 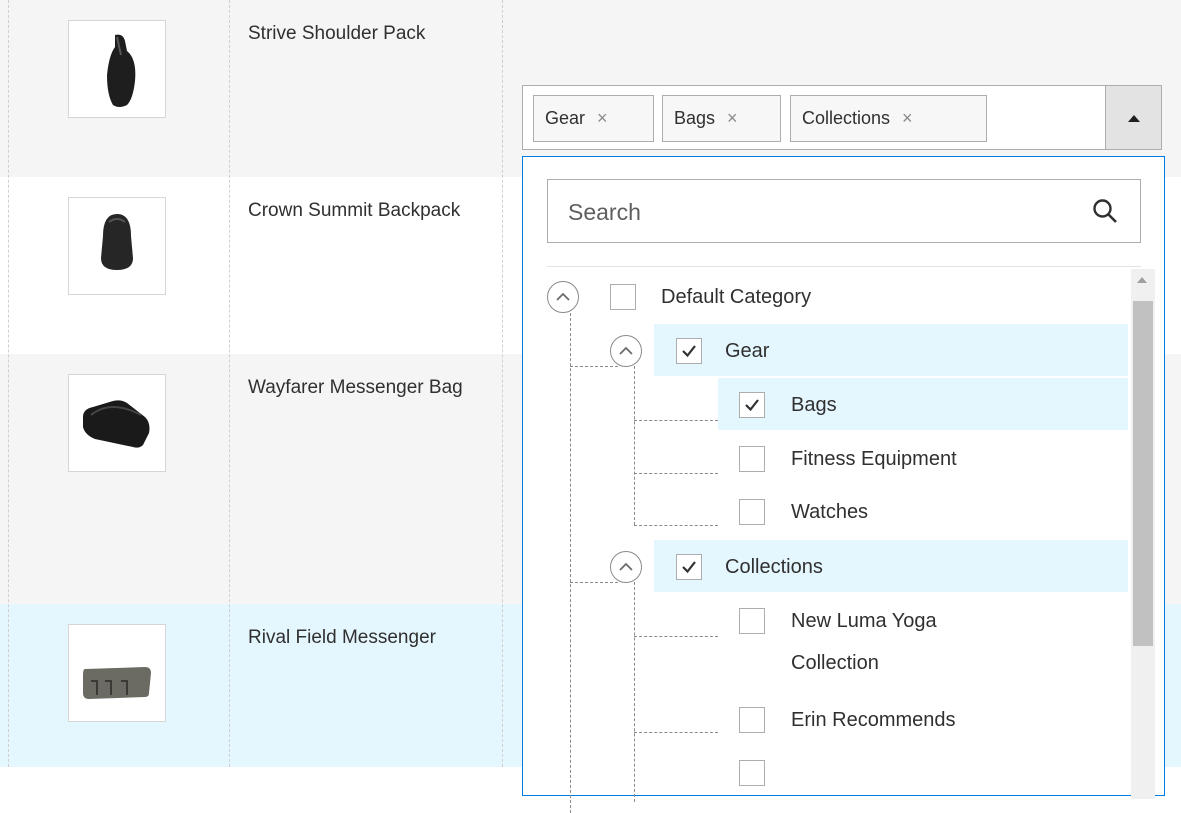 What do you see at coordinates (342, 637) in the screenshot?
I see `product-name: Rival Field Messenger` at bounding box center [342, 637].